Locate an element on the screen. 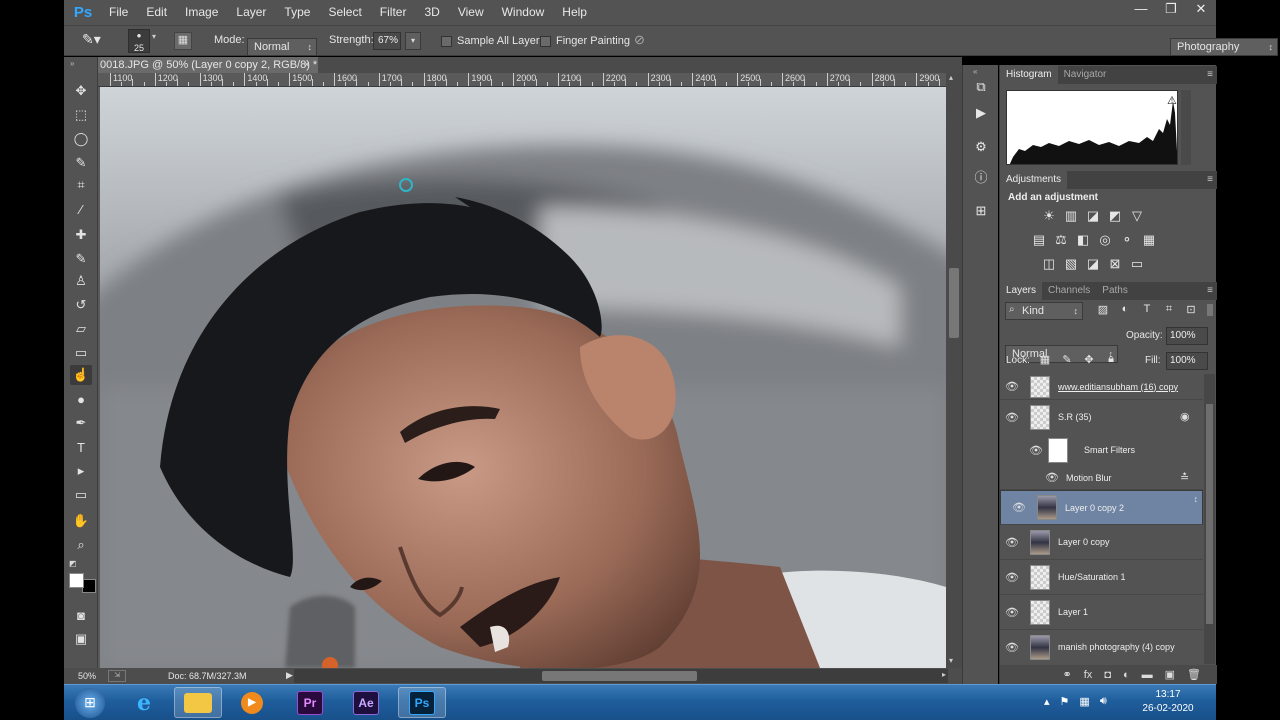 This screenshot has height=720, width=1280. menu-type: Type is located at coordinates (297, 12).